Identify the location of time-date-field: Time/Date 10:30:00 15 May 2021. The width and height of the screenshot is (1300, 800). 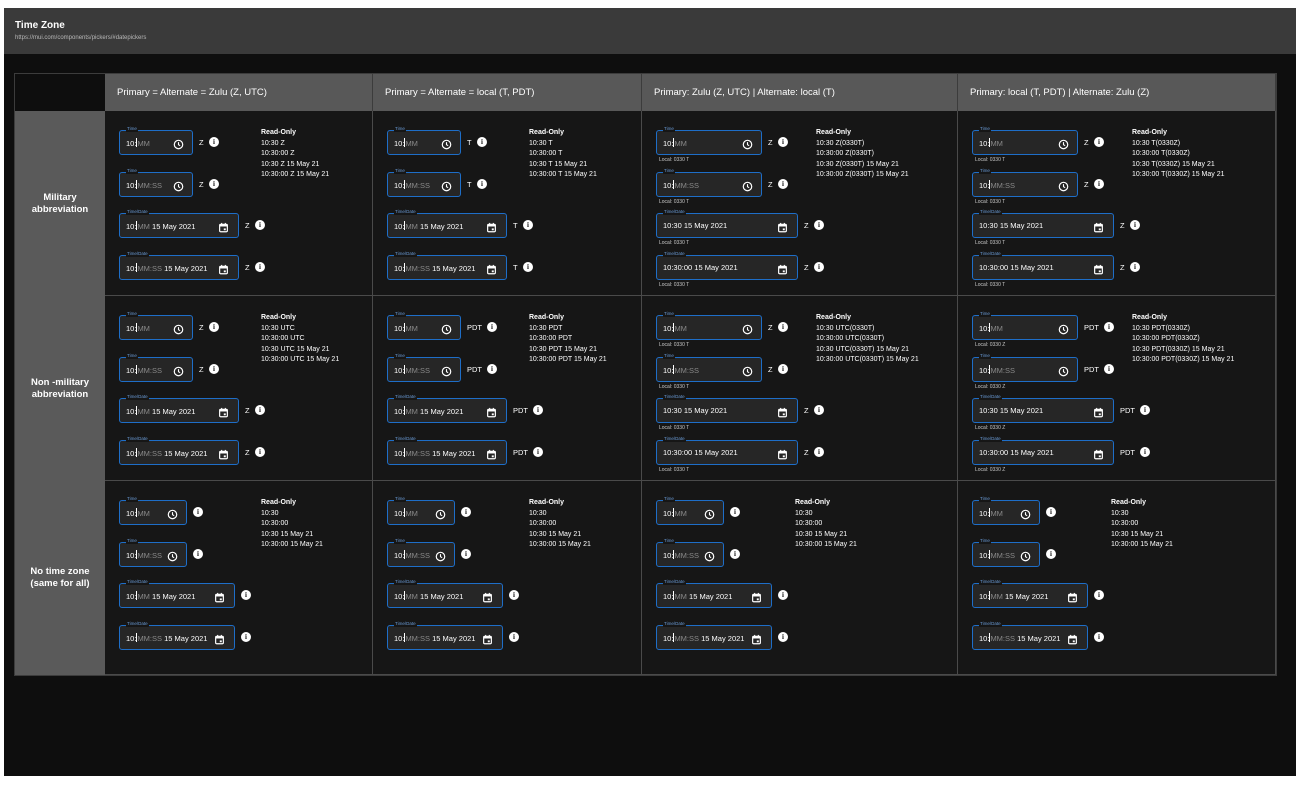
(727, 265).